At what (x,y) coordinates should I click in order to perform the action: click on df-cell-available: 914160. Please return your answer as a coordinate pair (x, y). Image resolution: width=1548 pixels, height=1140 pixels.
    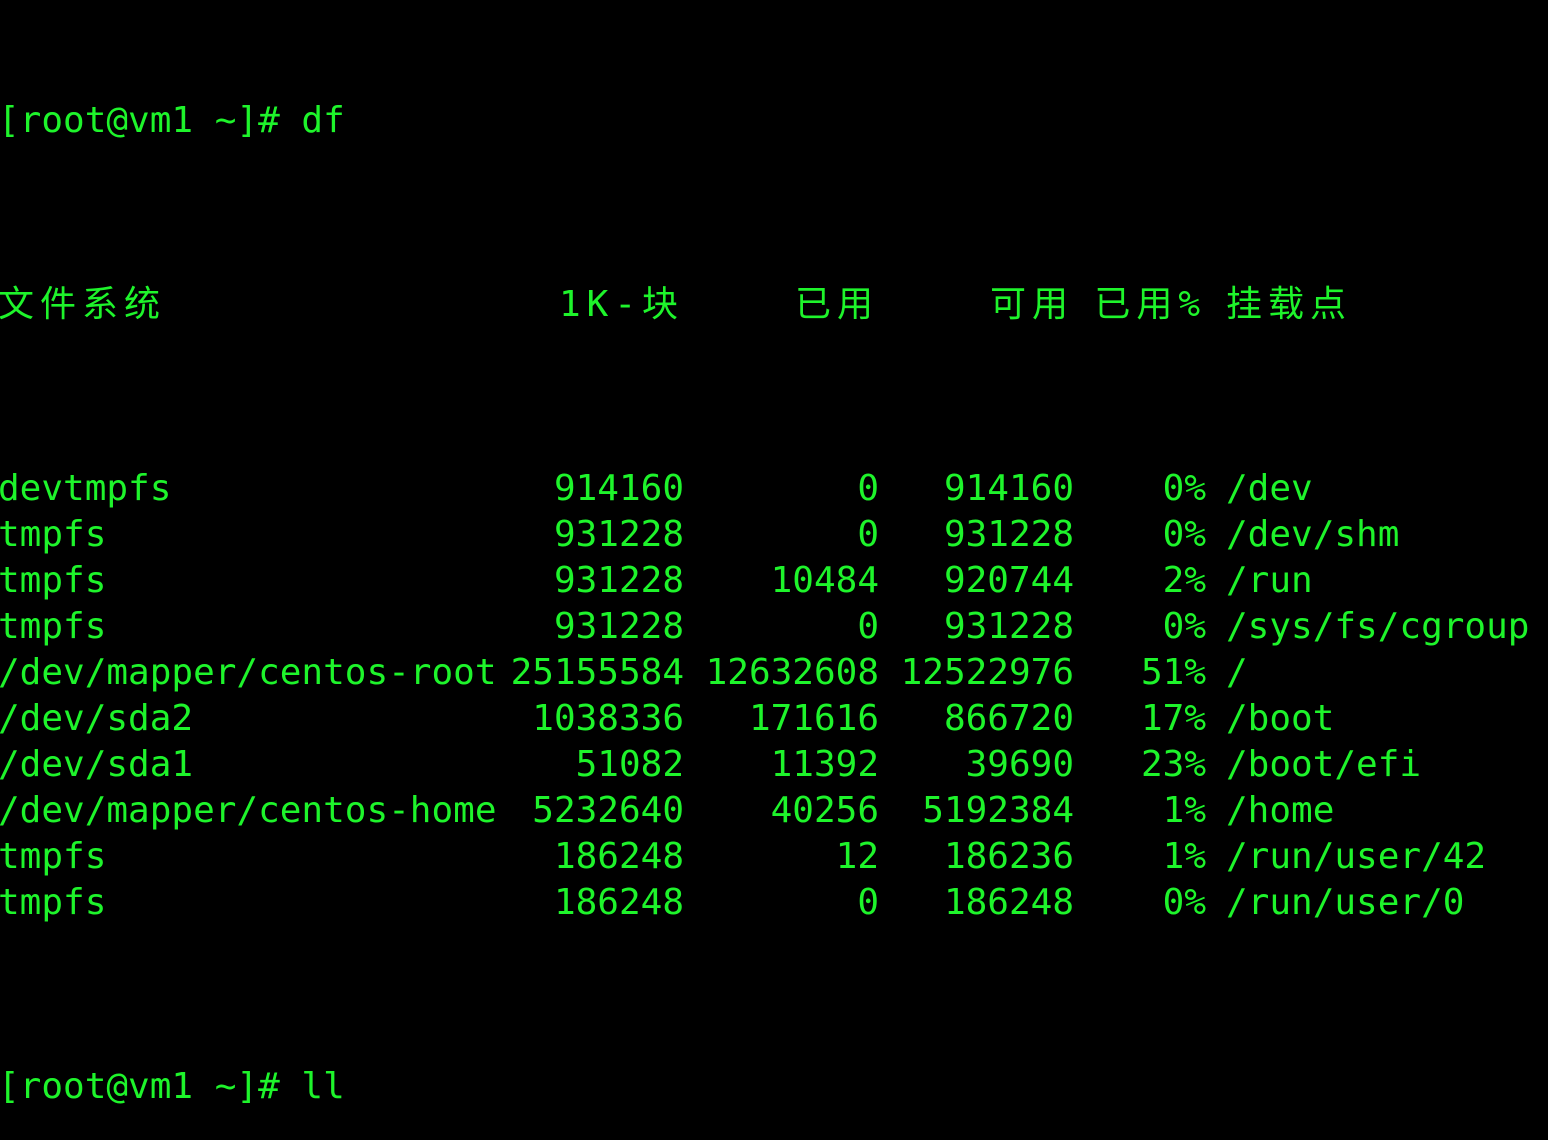
    Looking at the image, I should click on (1008, 488).